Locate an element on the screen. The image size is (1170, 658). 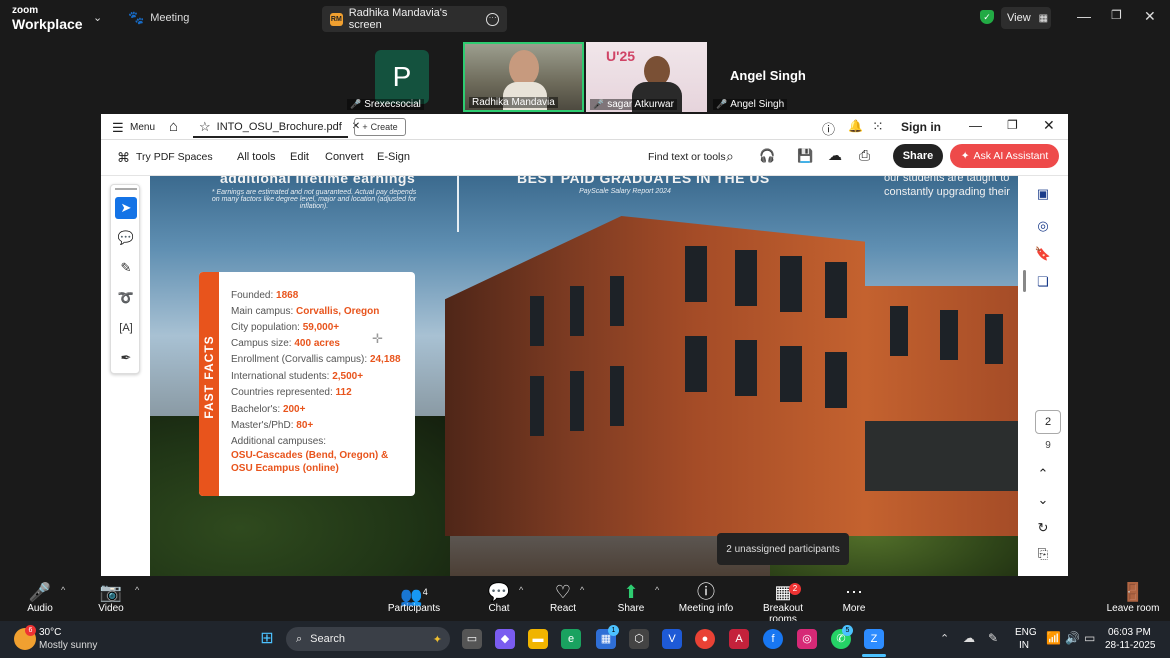
restore-icon: ❐ is located at coordinates (1116, 15).